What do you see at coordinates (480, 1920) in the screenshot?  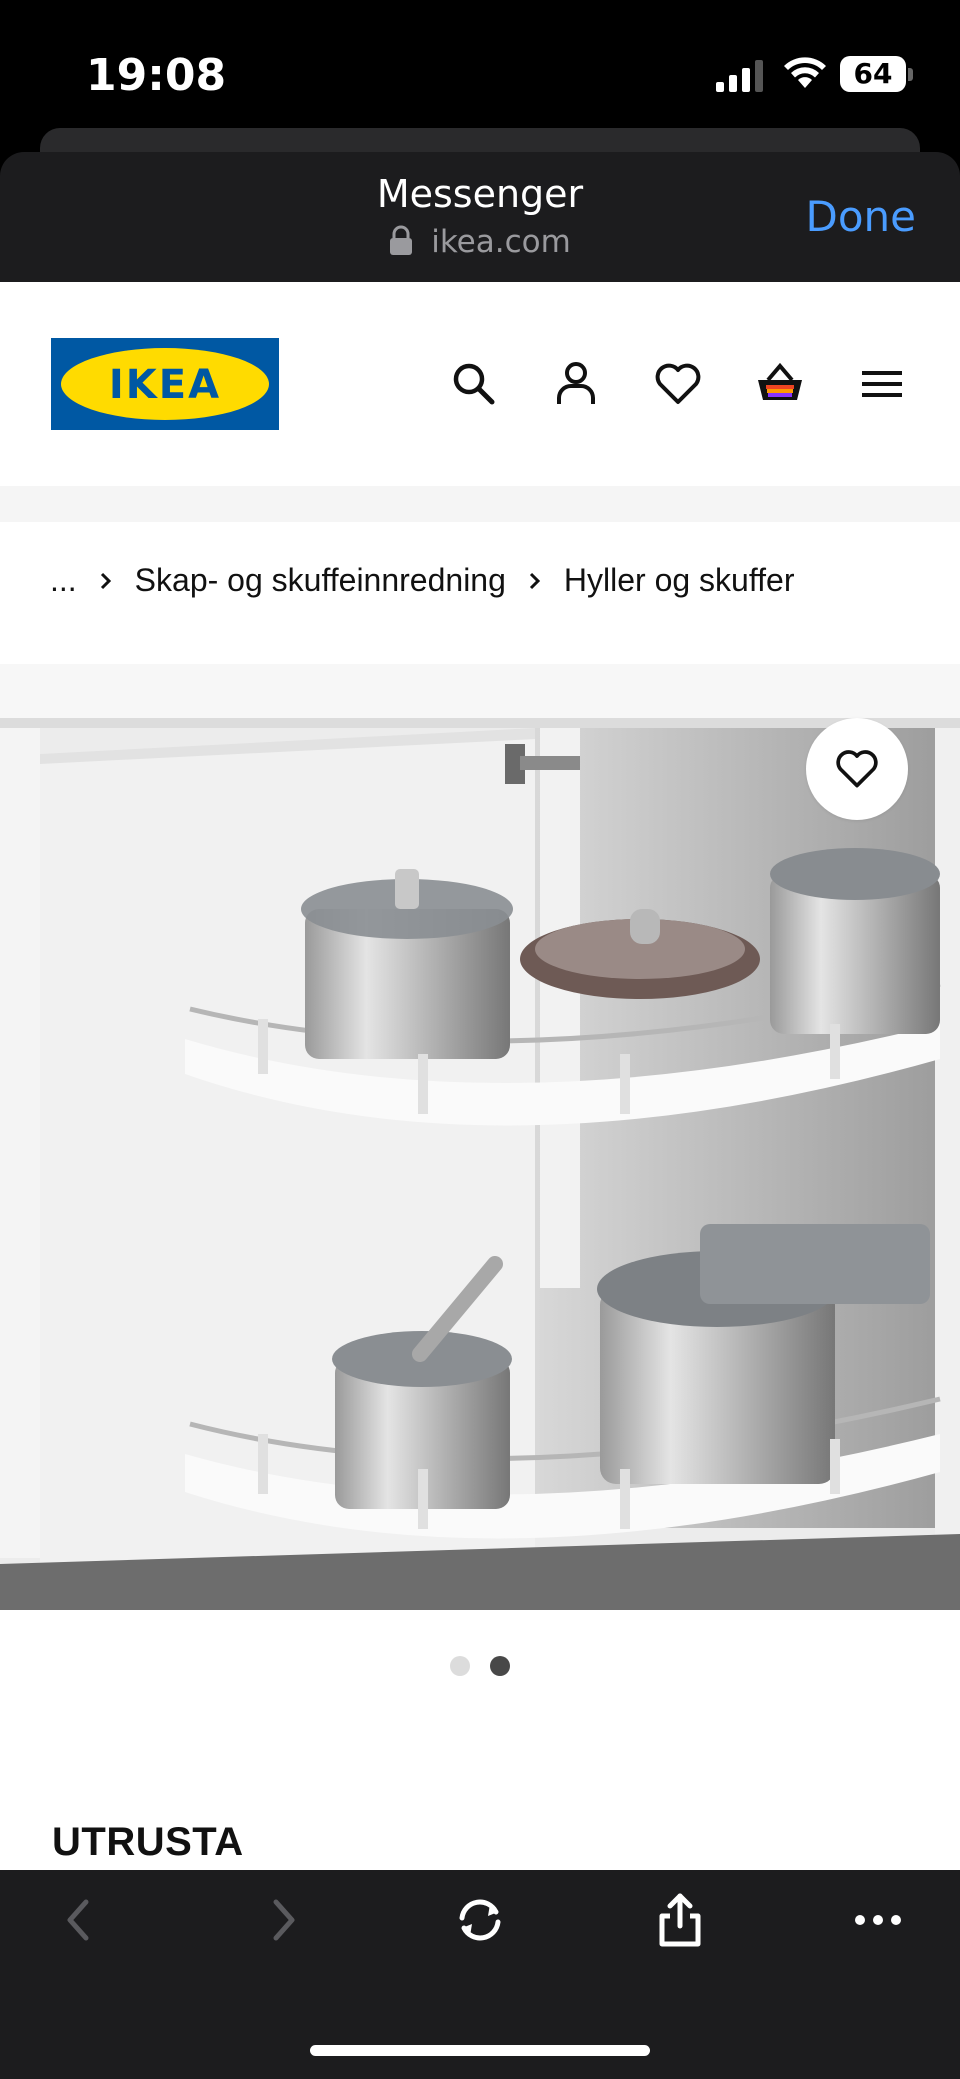 I see `reload-icon` at bounding box center [480, 1920].